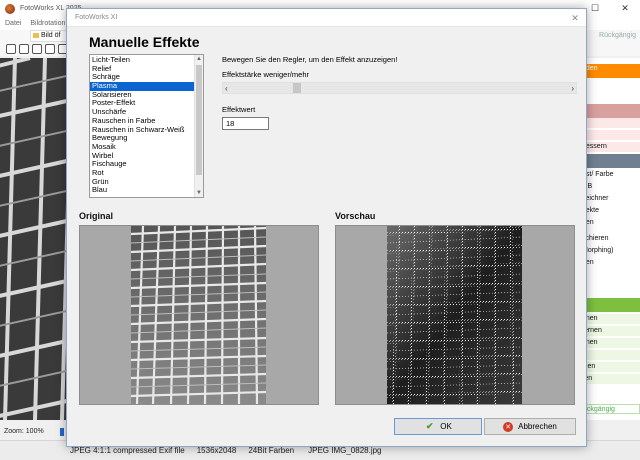 The width and height of the screenshot is (640, 460). What do you see at coordinates (50, 36) in the screenshot?
I see `image-open-tab: Bild öf` at bounding box center [50, 36].